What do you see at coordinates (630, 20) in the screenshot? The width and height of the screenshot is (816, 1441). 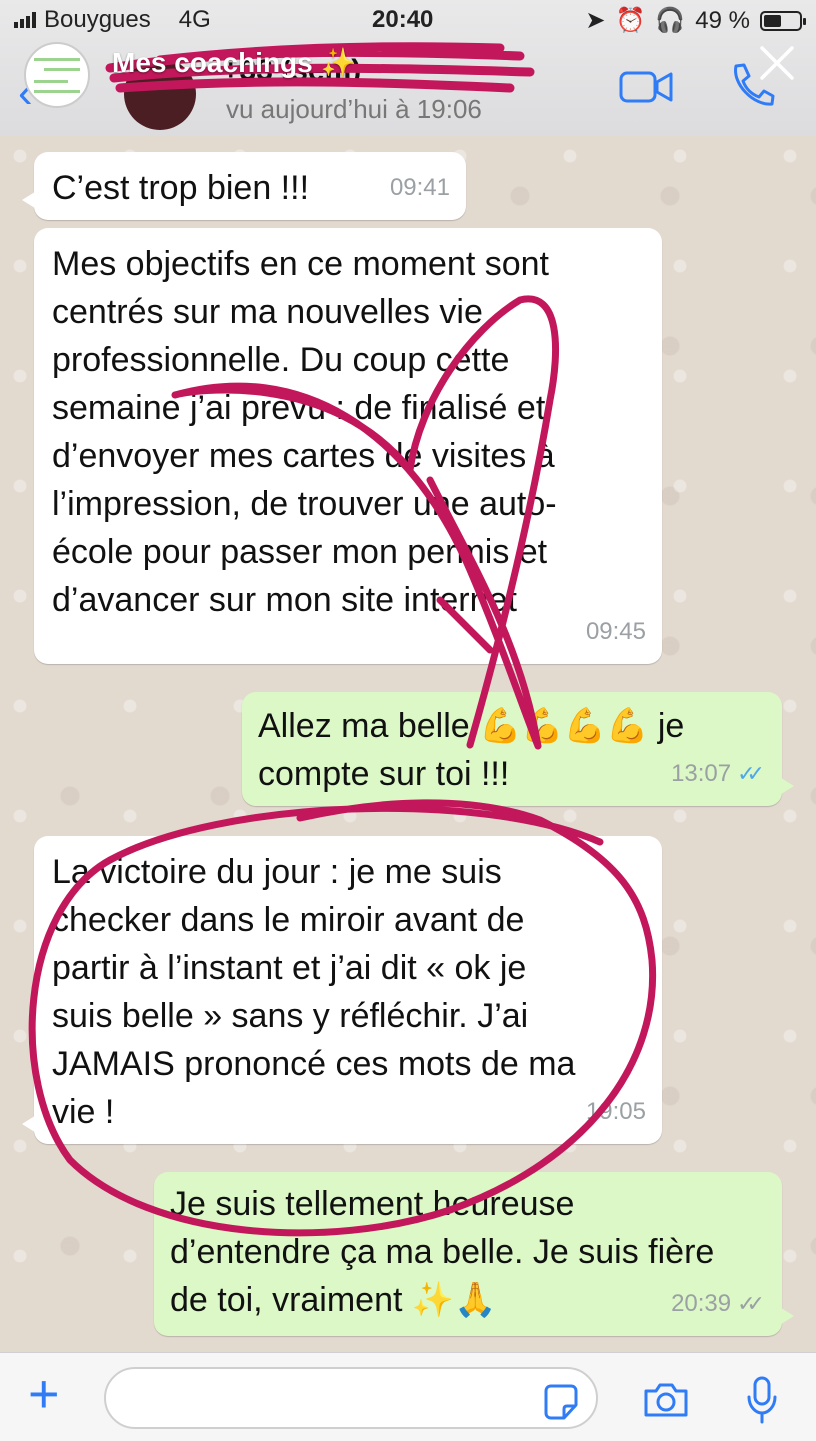 I see `alarm-icon: ⏰` at bounding box center [630, 20].